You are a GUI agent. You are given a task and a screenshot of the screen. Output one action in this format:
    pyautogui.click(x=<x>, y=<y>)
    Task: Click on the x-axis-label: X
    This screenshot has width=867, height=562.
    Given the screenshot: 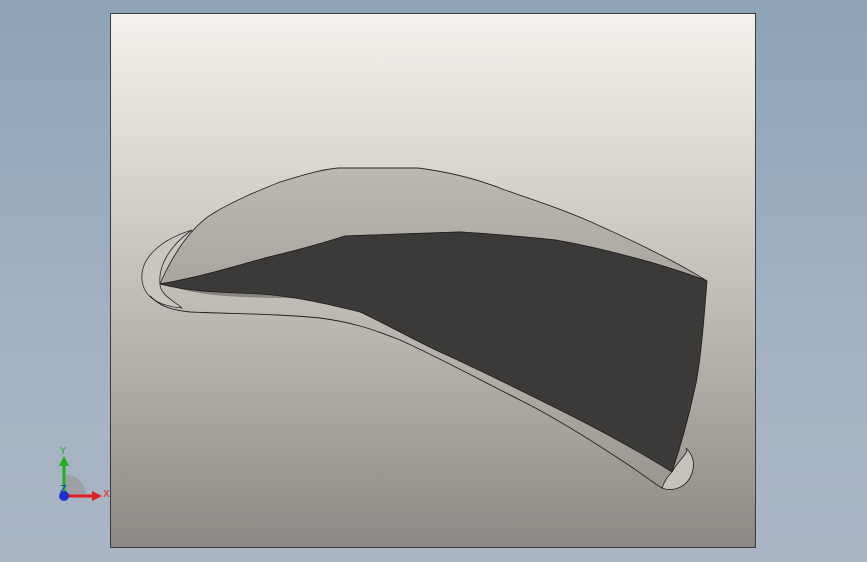 What is the action you would take?
    pyautogui.click(x=106, y=494)
    